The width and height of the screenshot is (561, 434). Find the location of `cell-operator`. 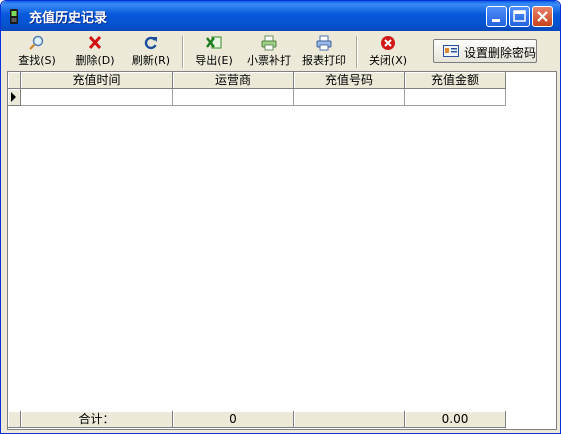

cell-operator is located at coordinates (233, 97).